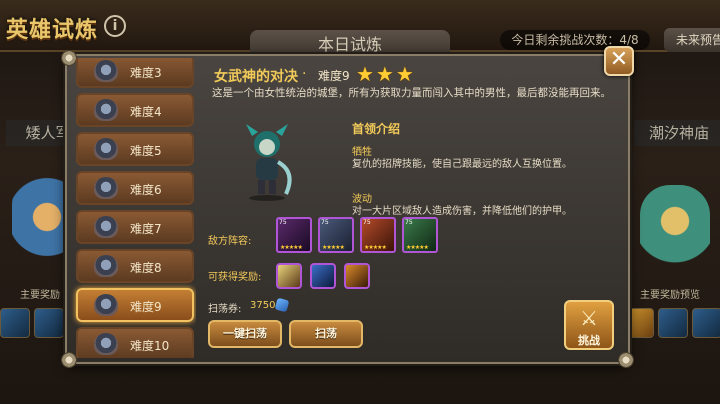 The image size is (720, 404). I want to click on right-stage-hero-art, so click(675, 245).